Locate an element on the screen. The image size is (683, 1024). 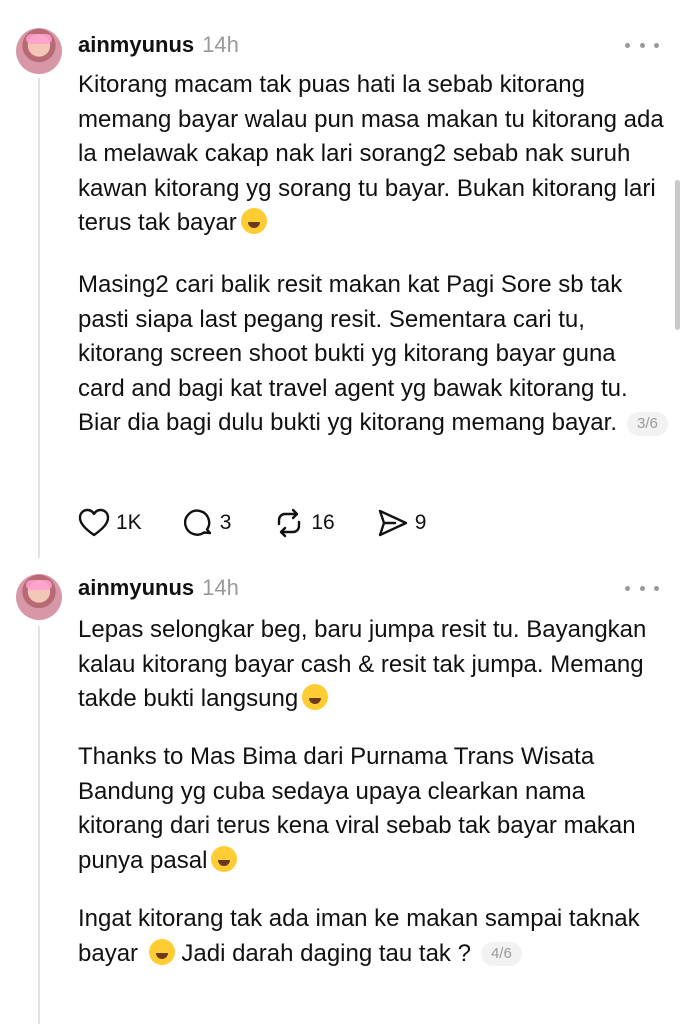
like-button: 1K is located at coordinates (110, 523).